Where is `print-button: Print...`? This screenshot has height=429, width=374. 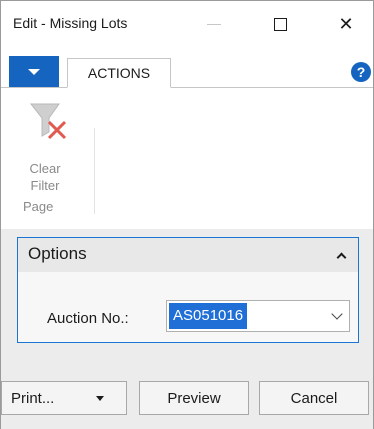
print-button: Print... is located at coordinates (64, 398).